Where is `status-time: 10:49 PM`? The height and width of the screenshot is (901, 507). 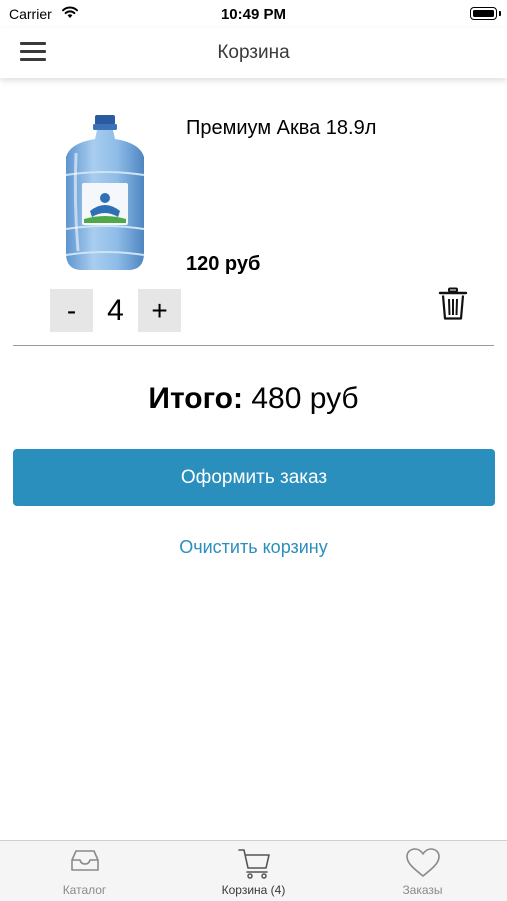 status-time: 10:49 PM is located at coordinates (253, 14).